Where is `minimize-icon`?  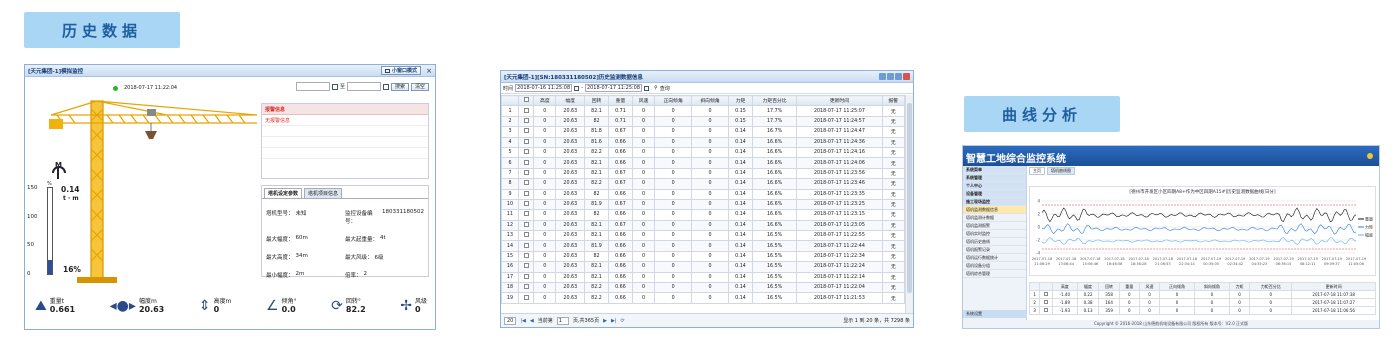 minimize-icon is located at coordinates (882, 76).